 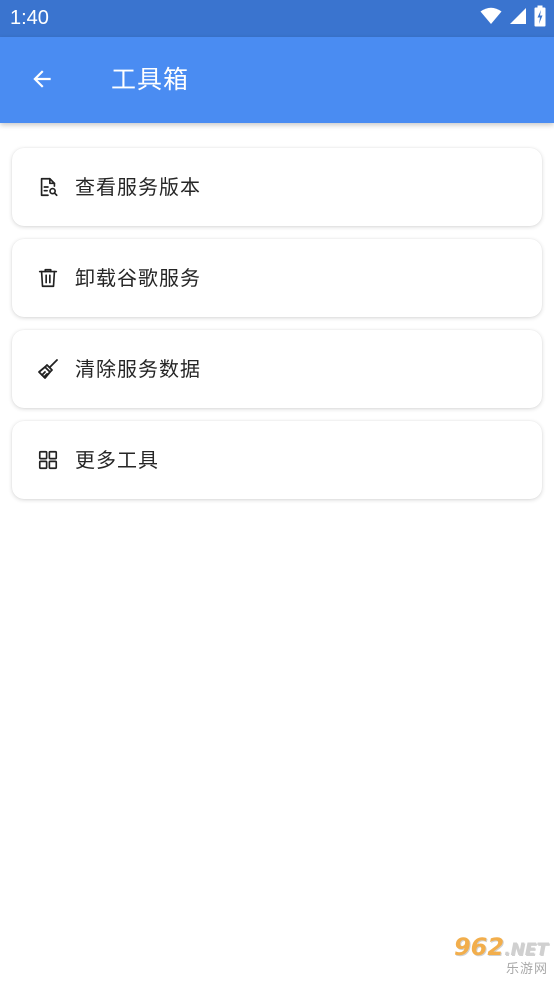 I want to click on view-service-version-item: 查看服务版本, so click(x=277, y=187).